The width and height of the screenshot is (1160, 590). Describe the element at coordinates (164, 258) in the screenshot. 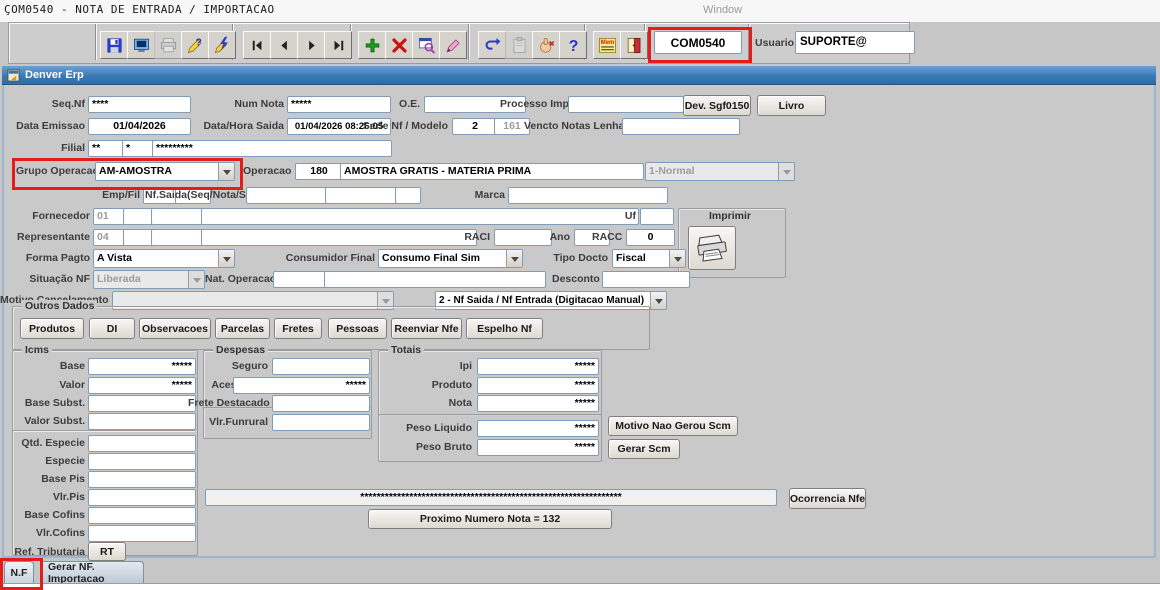

I see `forma-pagto-select: A Vista` at that location.